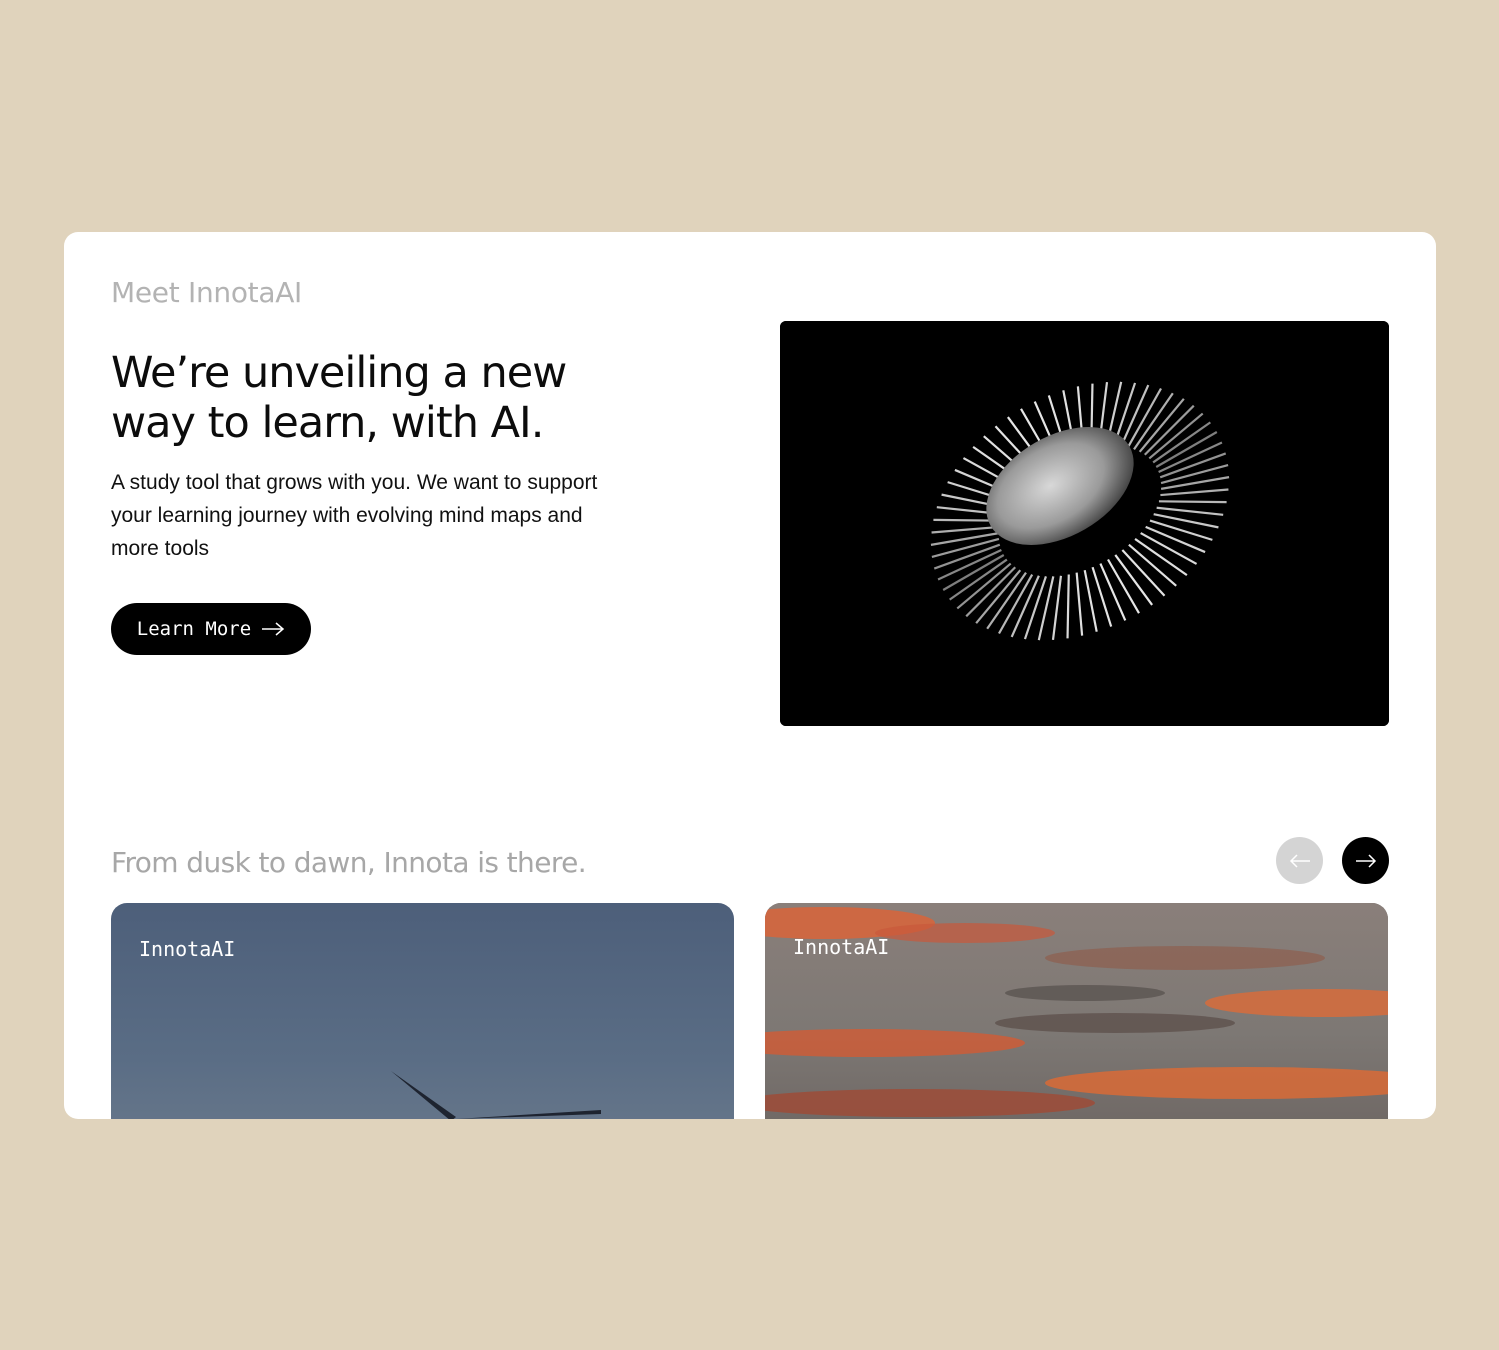 The width and height of the screenshot is (1499, 1350). I want to click on wind-turbine-image, so click(496, 1095).